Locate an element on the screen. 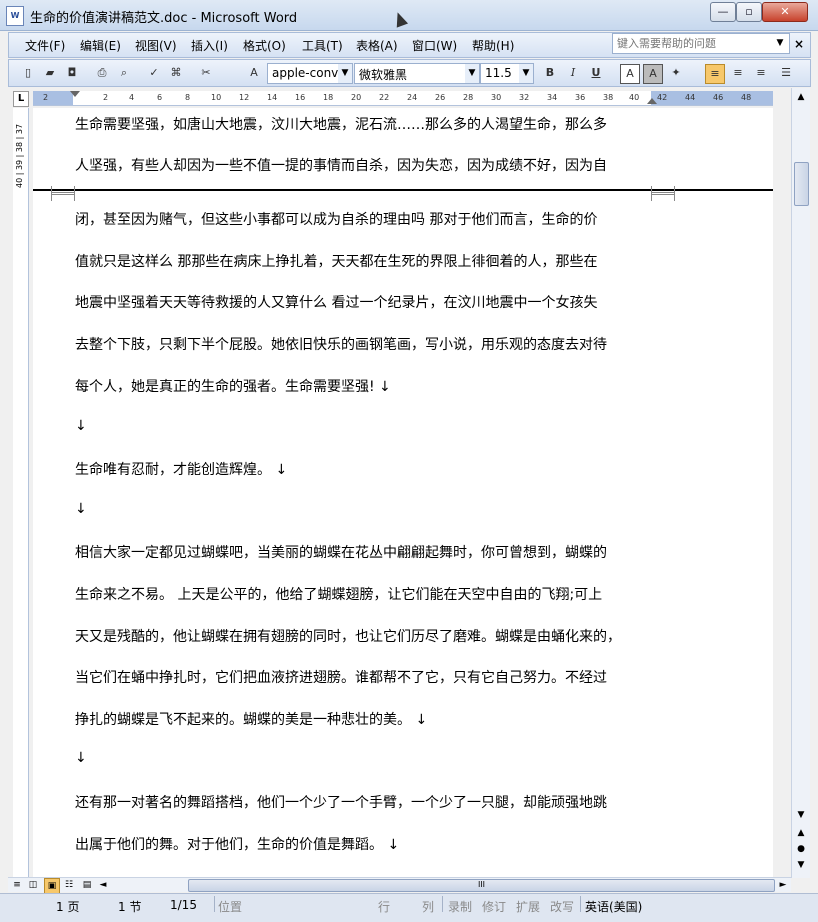 This screenshot has width=818, height=922. text-line: 生命需要坚强，如唐山大地震，汶川大地震，泥石流……那么多的人渴望生命，那么多 is located at coordinates (341, 124).